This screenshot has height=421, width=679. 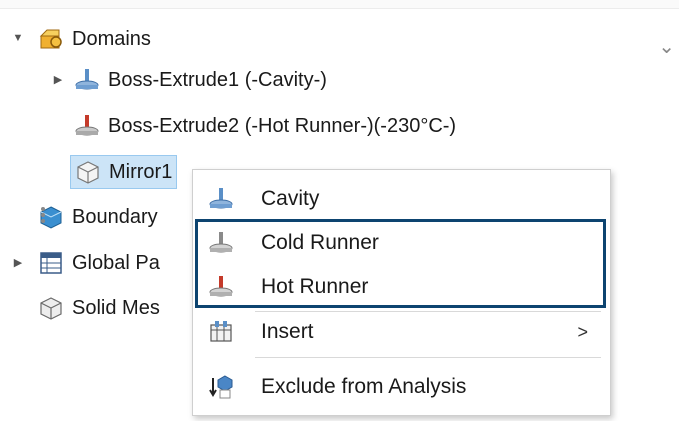 What do you see at coordinates (51, 308) in the screenshot?
I see `solid-mesh-icon` at bounding box center [51, 308].